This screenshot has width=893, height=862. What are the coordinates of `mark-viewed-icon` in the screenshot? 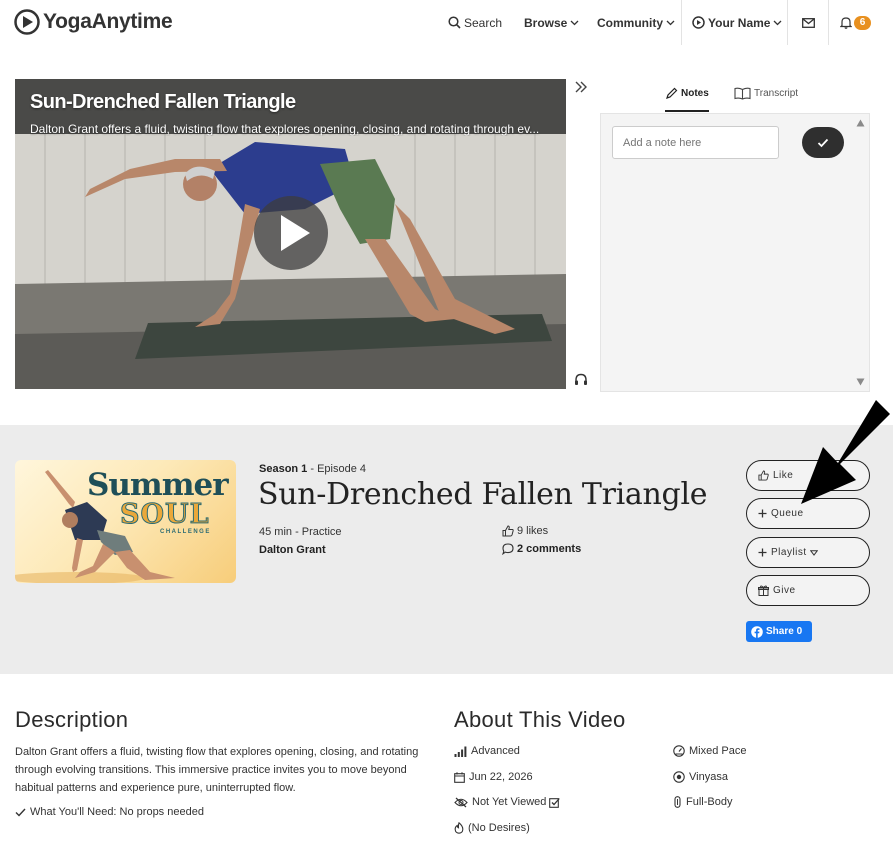 It's located at (555, 802).